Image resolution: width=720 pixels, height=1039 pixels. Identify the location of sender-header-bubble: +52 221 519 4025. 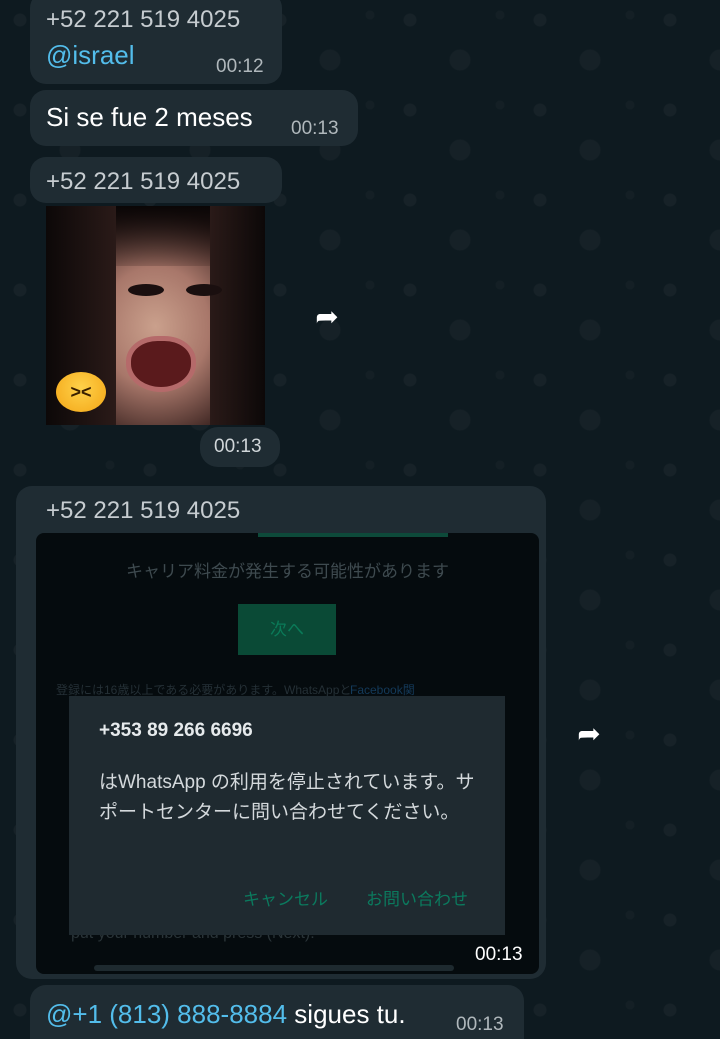
(156, 180).